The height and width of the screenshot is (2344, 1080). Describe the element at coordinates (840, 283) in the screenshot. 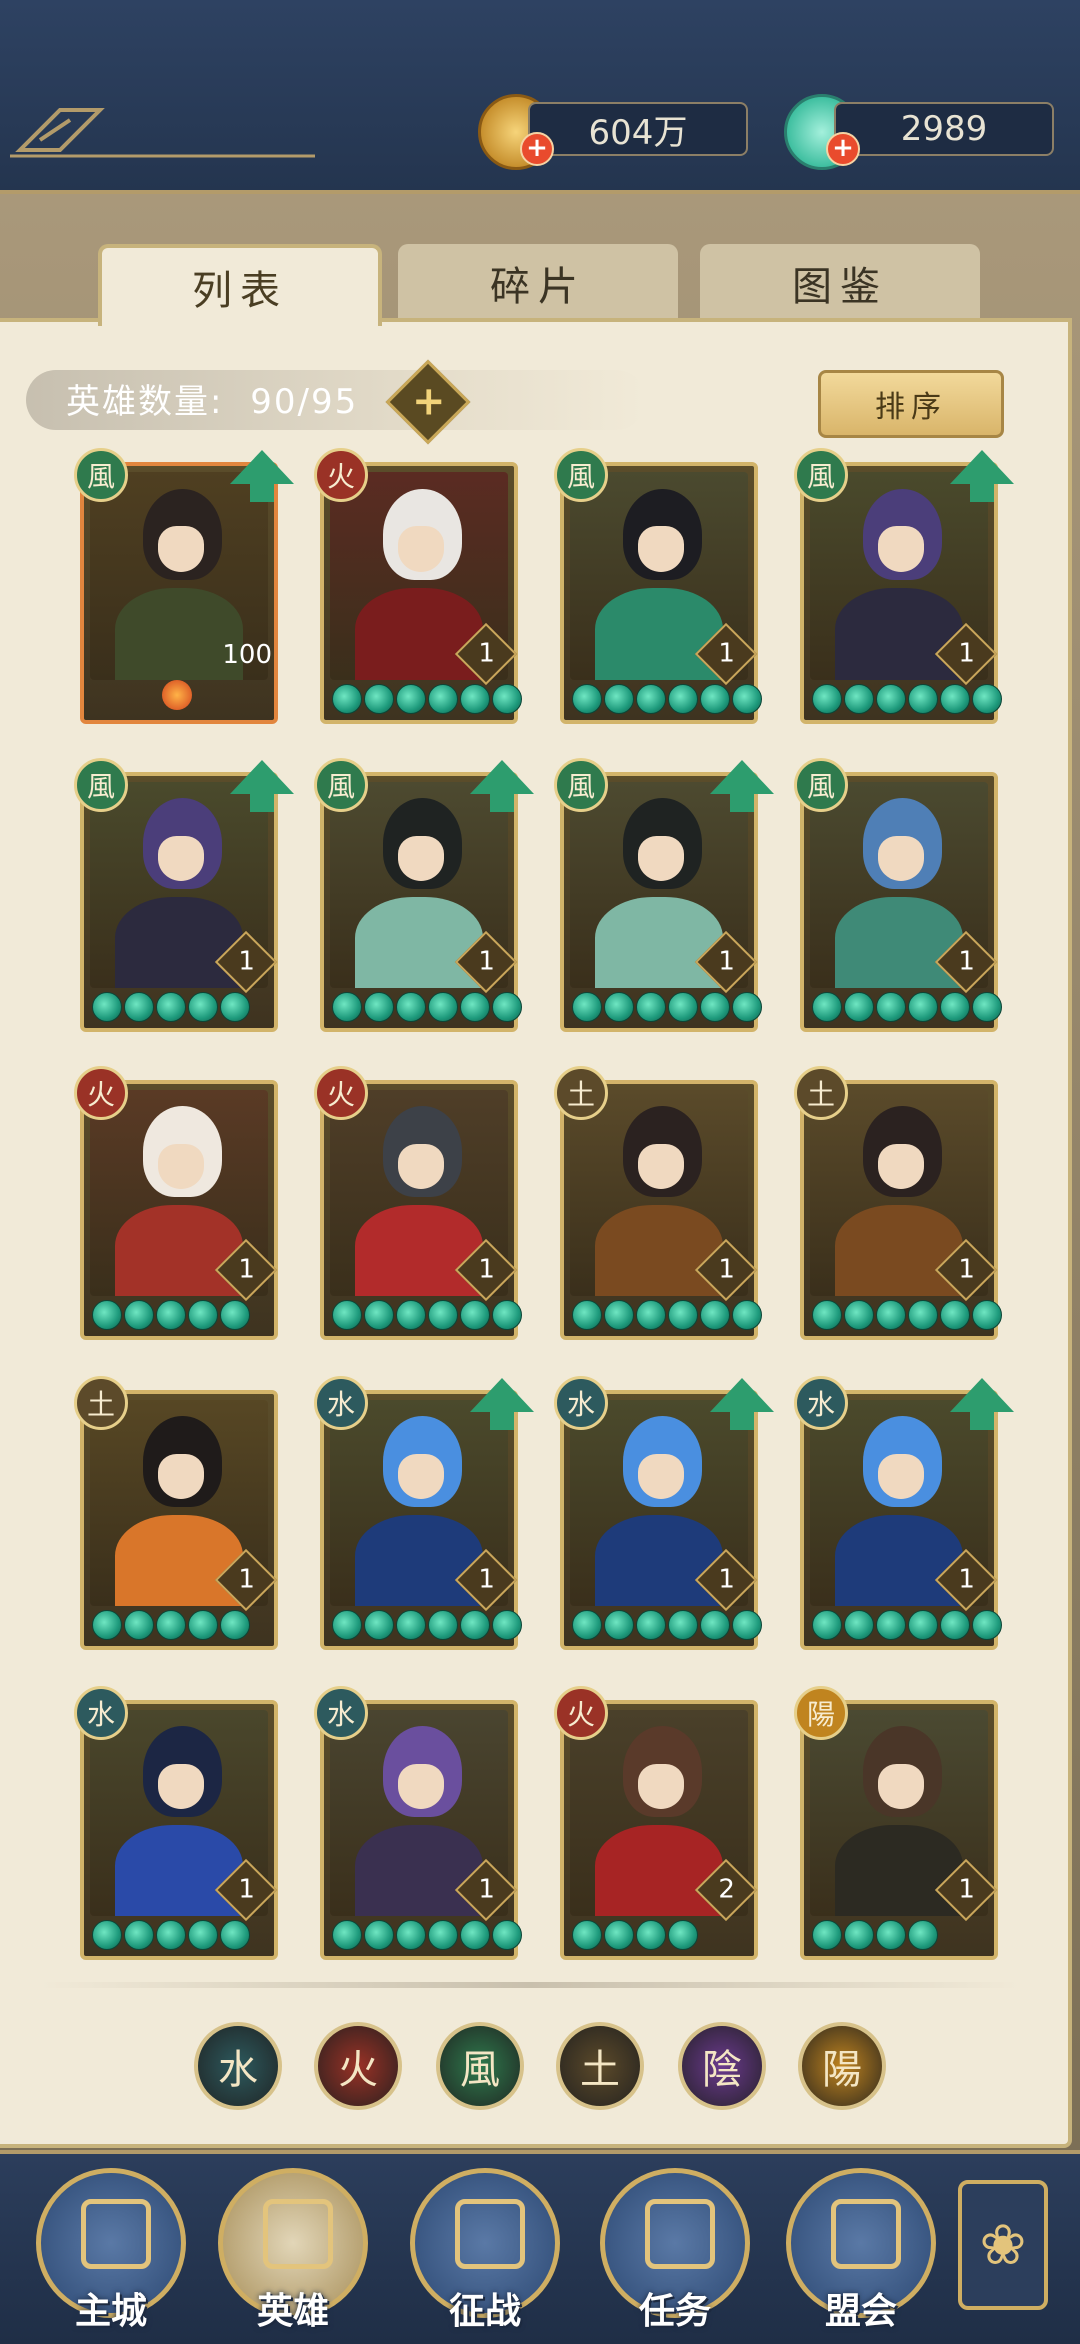

I see `tab-codex: 图鉴` at that location.